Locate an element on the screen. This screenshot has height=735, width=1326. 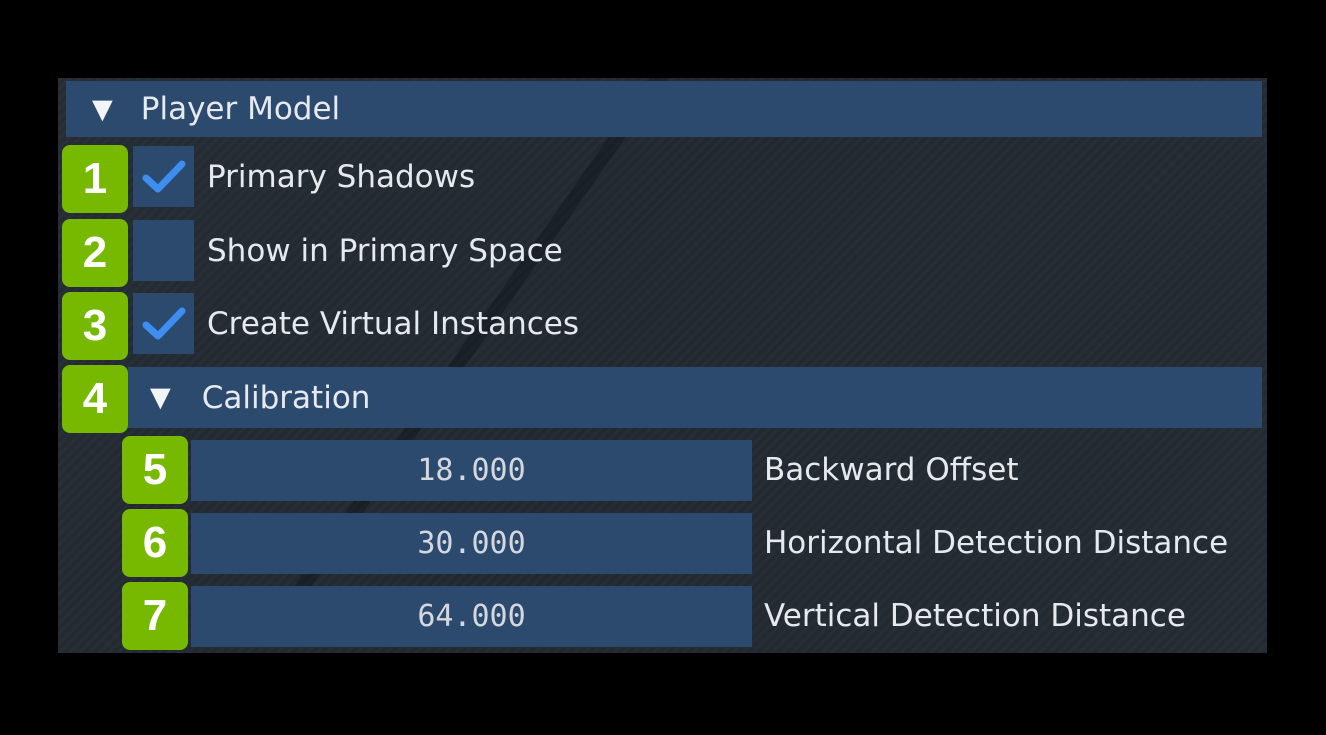
horizontal-detection-distance-label: Horizontal Detection Distance is located at coordinates (996, 543).